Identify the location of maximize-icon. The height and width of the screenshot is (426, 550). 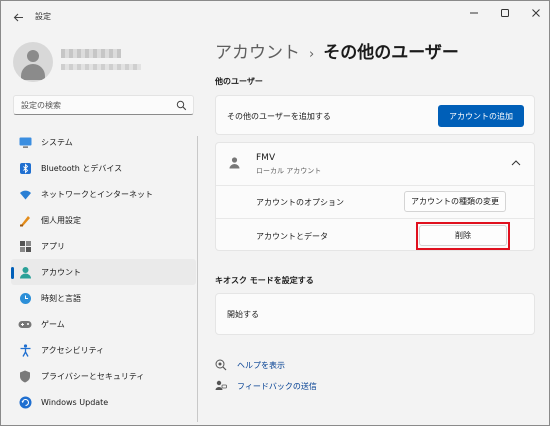
(505, 13).